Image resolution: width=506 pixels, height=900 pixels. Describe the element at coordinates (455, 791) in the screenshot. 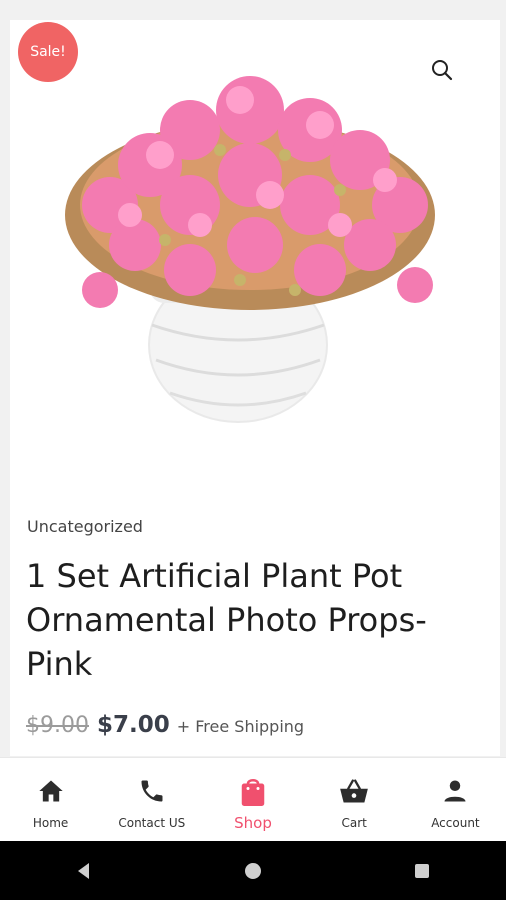

I see `user-icon` at that location.